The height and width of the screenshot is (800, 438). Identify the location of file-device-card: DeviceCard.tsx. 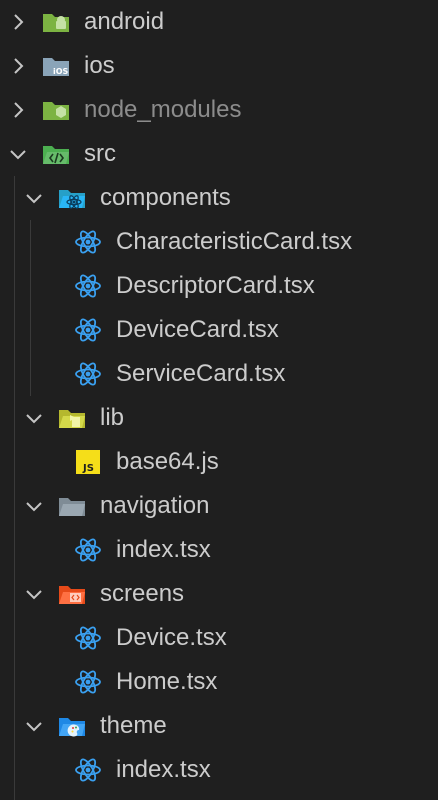
(219, 330).